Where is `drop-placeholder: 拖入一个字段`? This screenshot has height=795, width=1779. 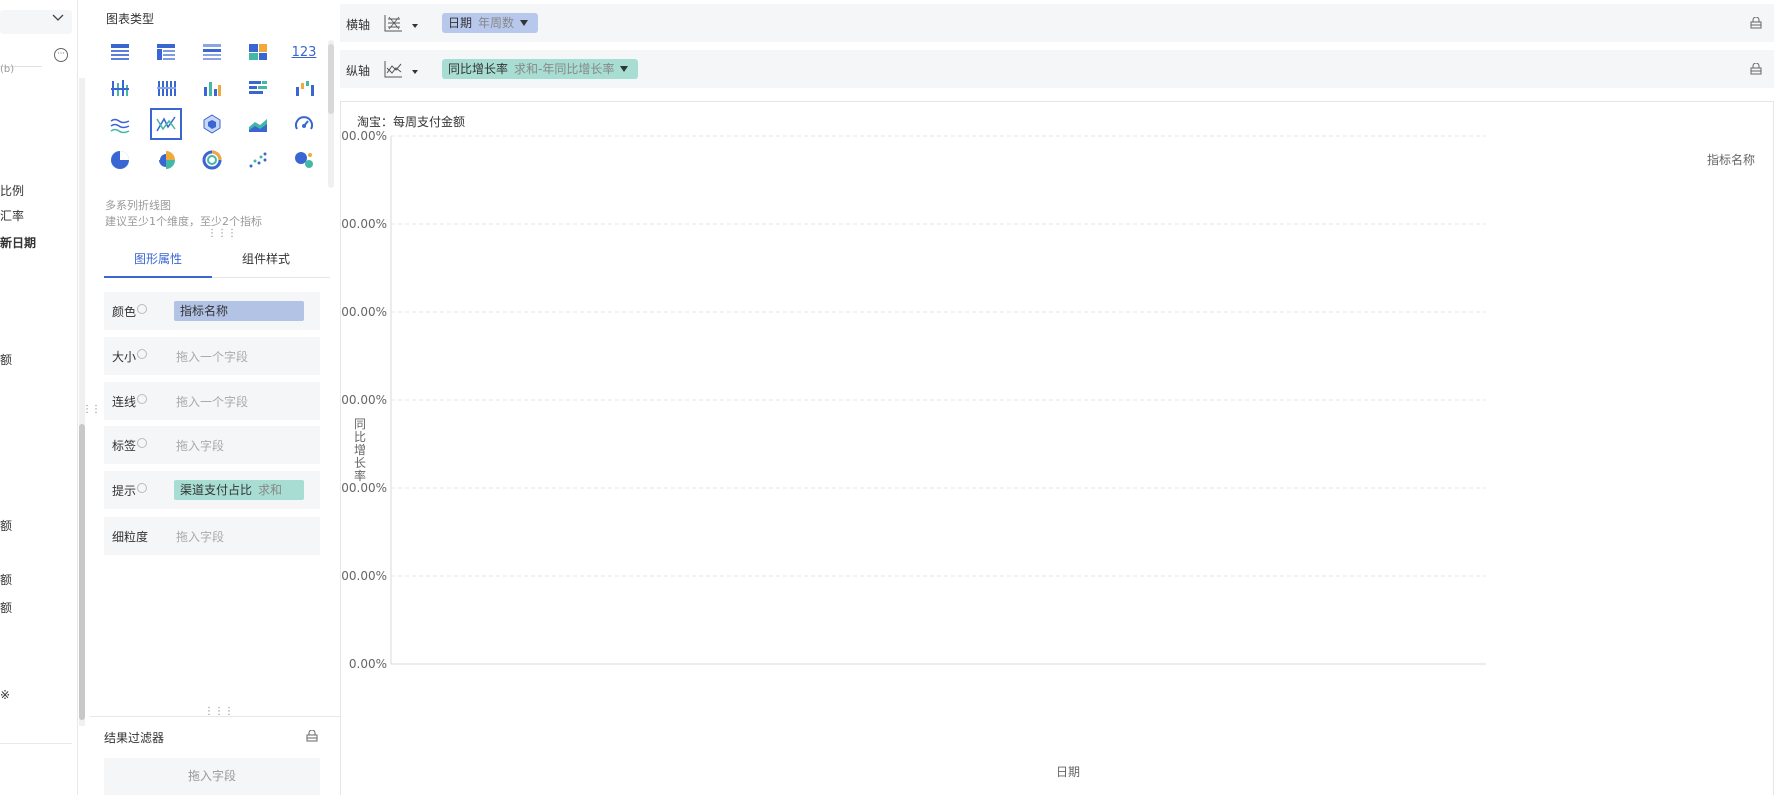
drop-placeholder: 拖入一个字段 is located at coordinates (212, 357).